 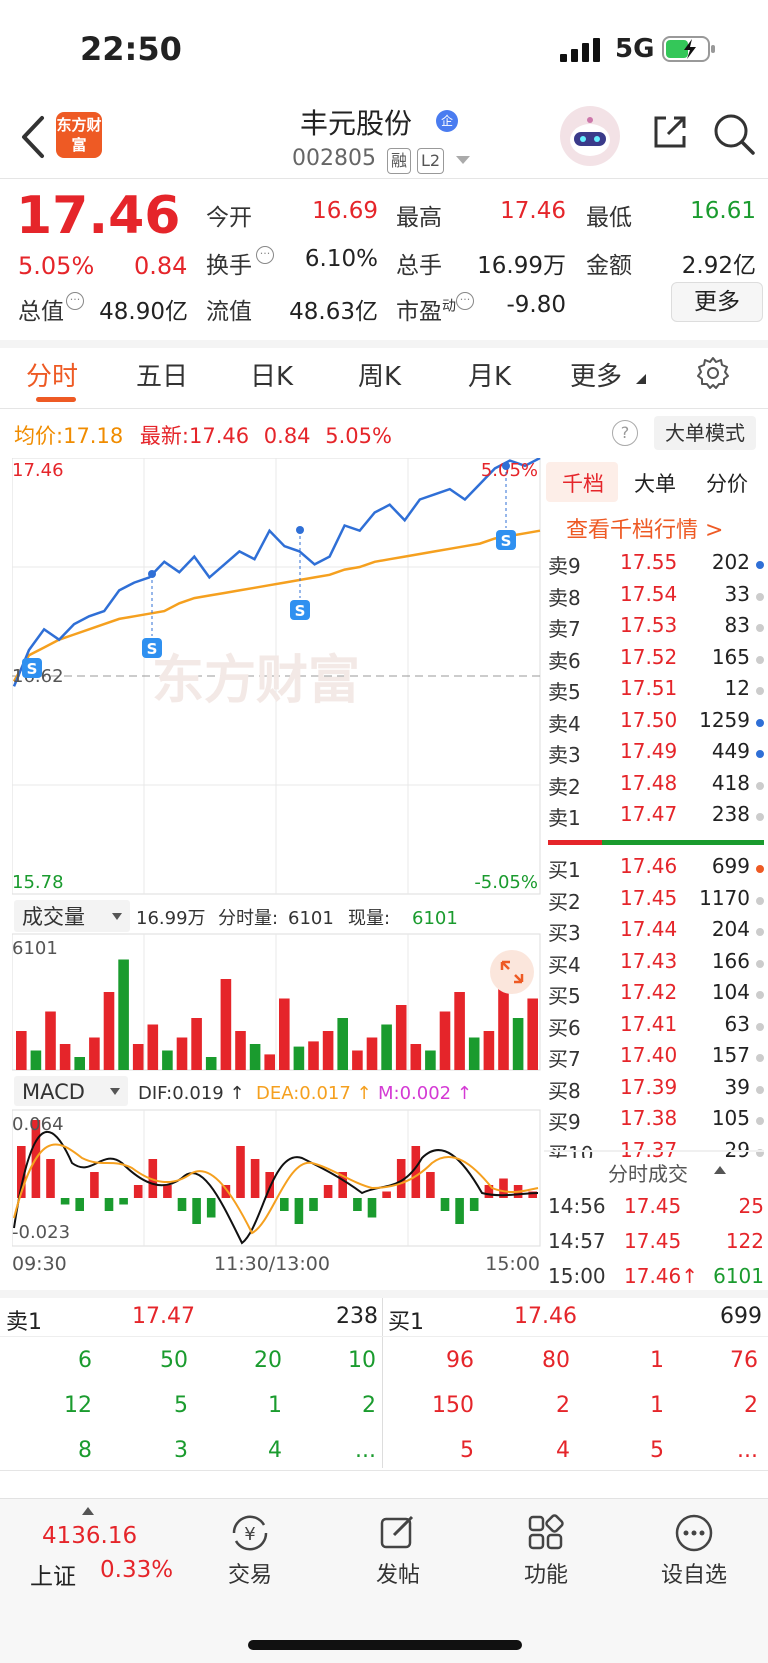 I want to click on macd-top-label: 0.064, so click(x=38, y=1124).